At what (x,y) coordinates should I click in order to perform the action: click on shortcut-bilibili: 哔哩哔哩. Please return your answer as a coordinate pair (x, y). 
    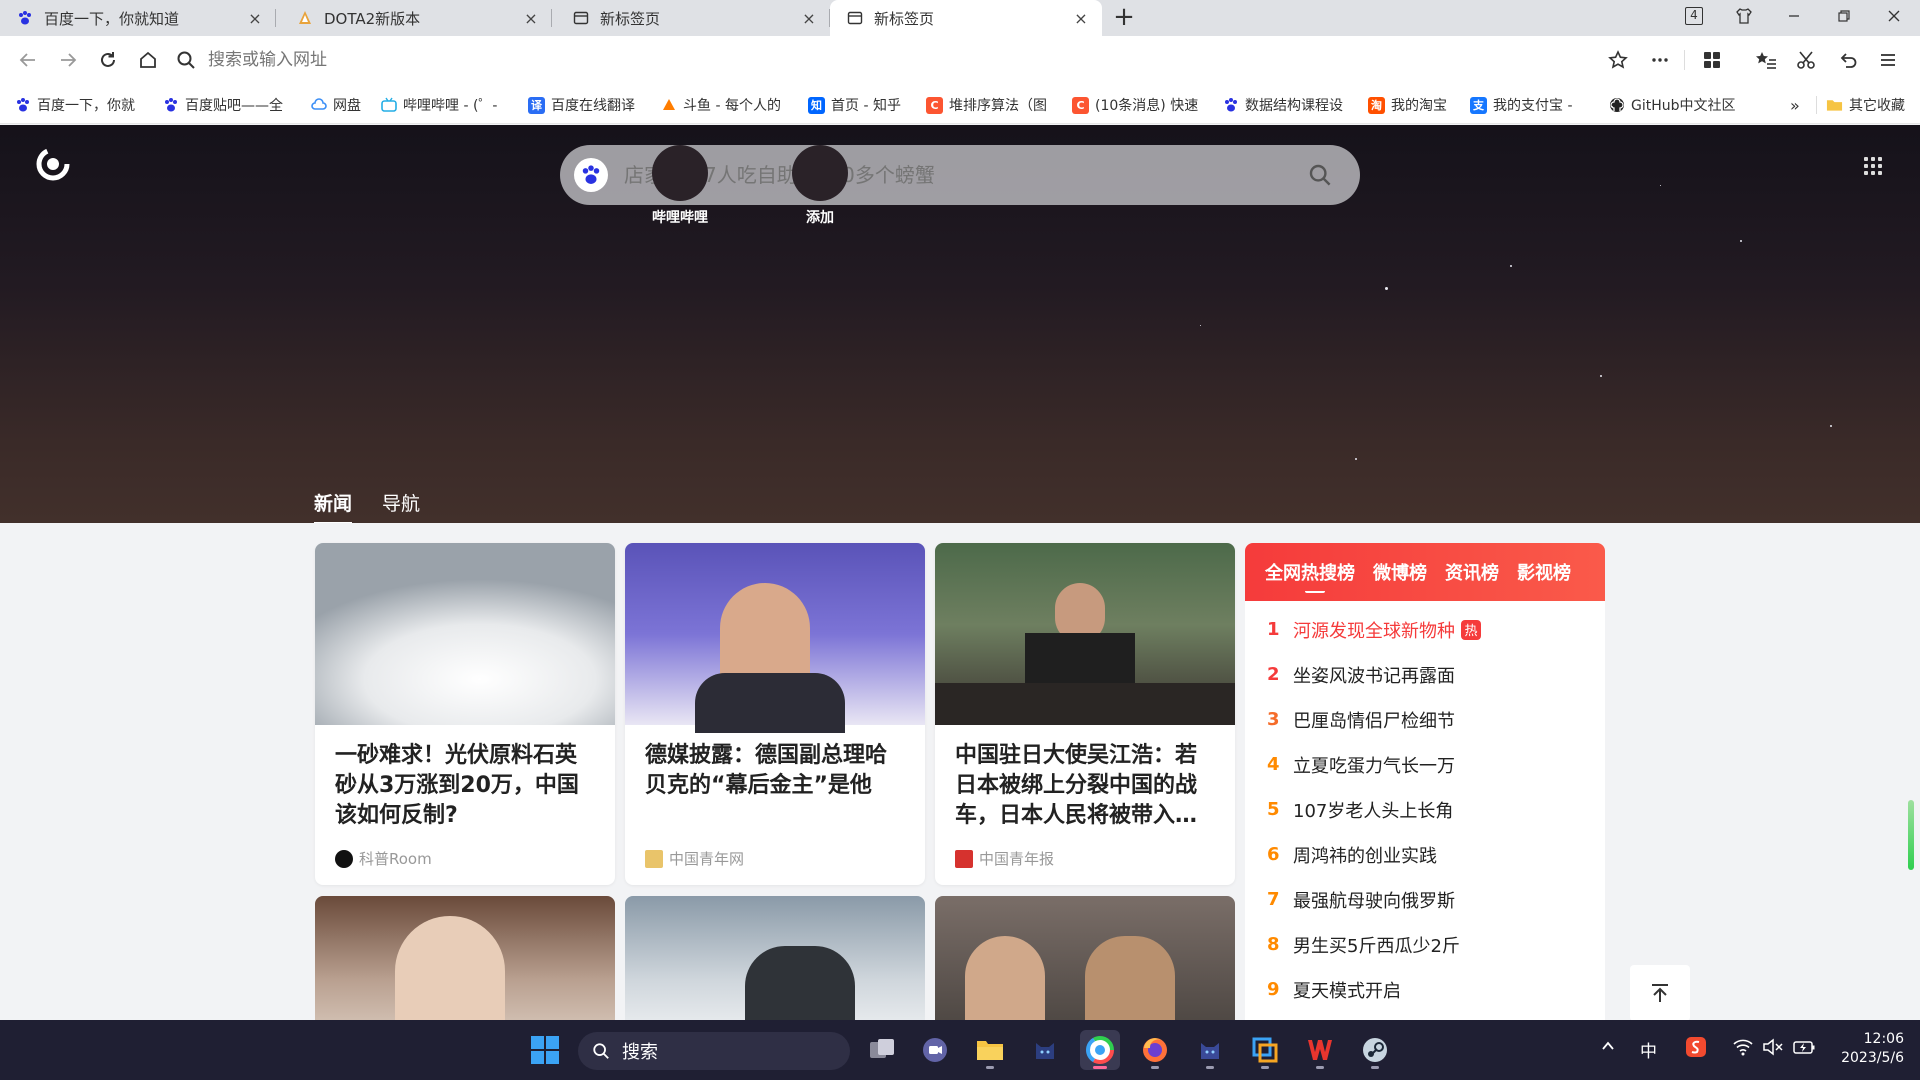
    Looking at the image, I should click on (680, 186).